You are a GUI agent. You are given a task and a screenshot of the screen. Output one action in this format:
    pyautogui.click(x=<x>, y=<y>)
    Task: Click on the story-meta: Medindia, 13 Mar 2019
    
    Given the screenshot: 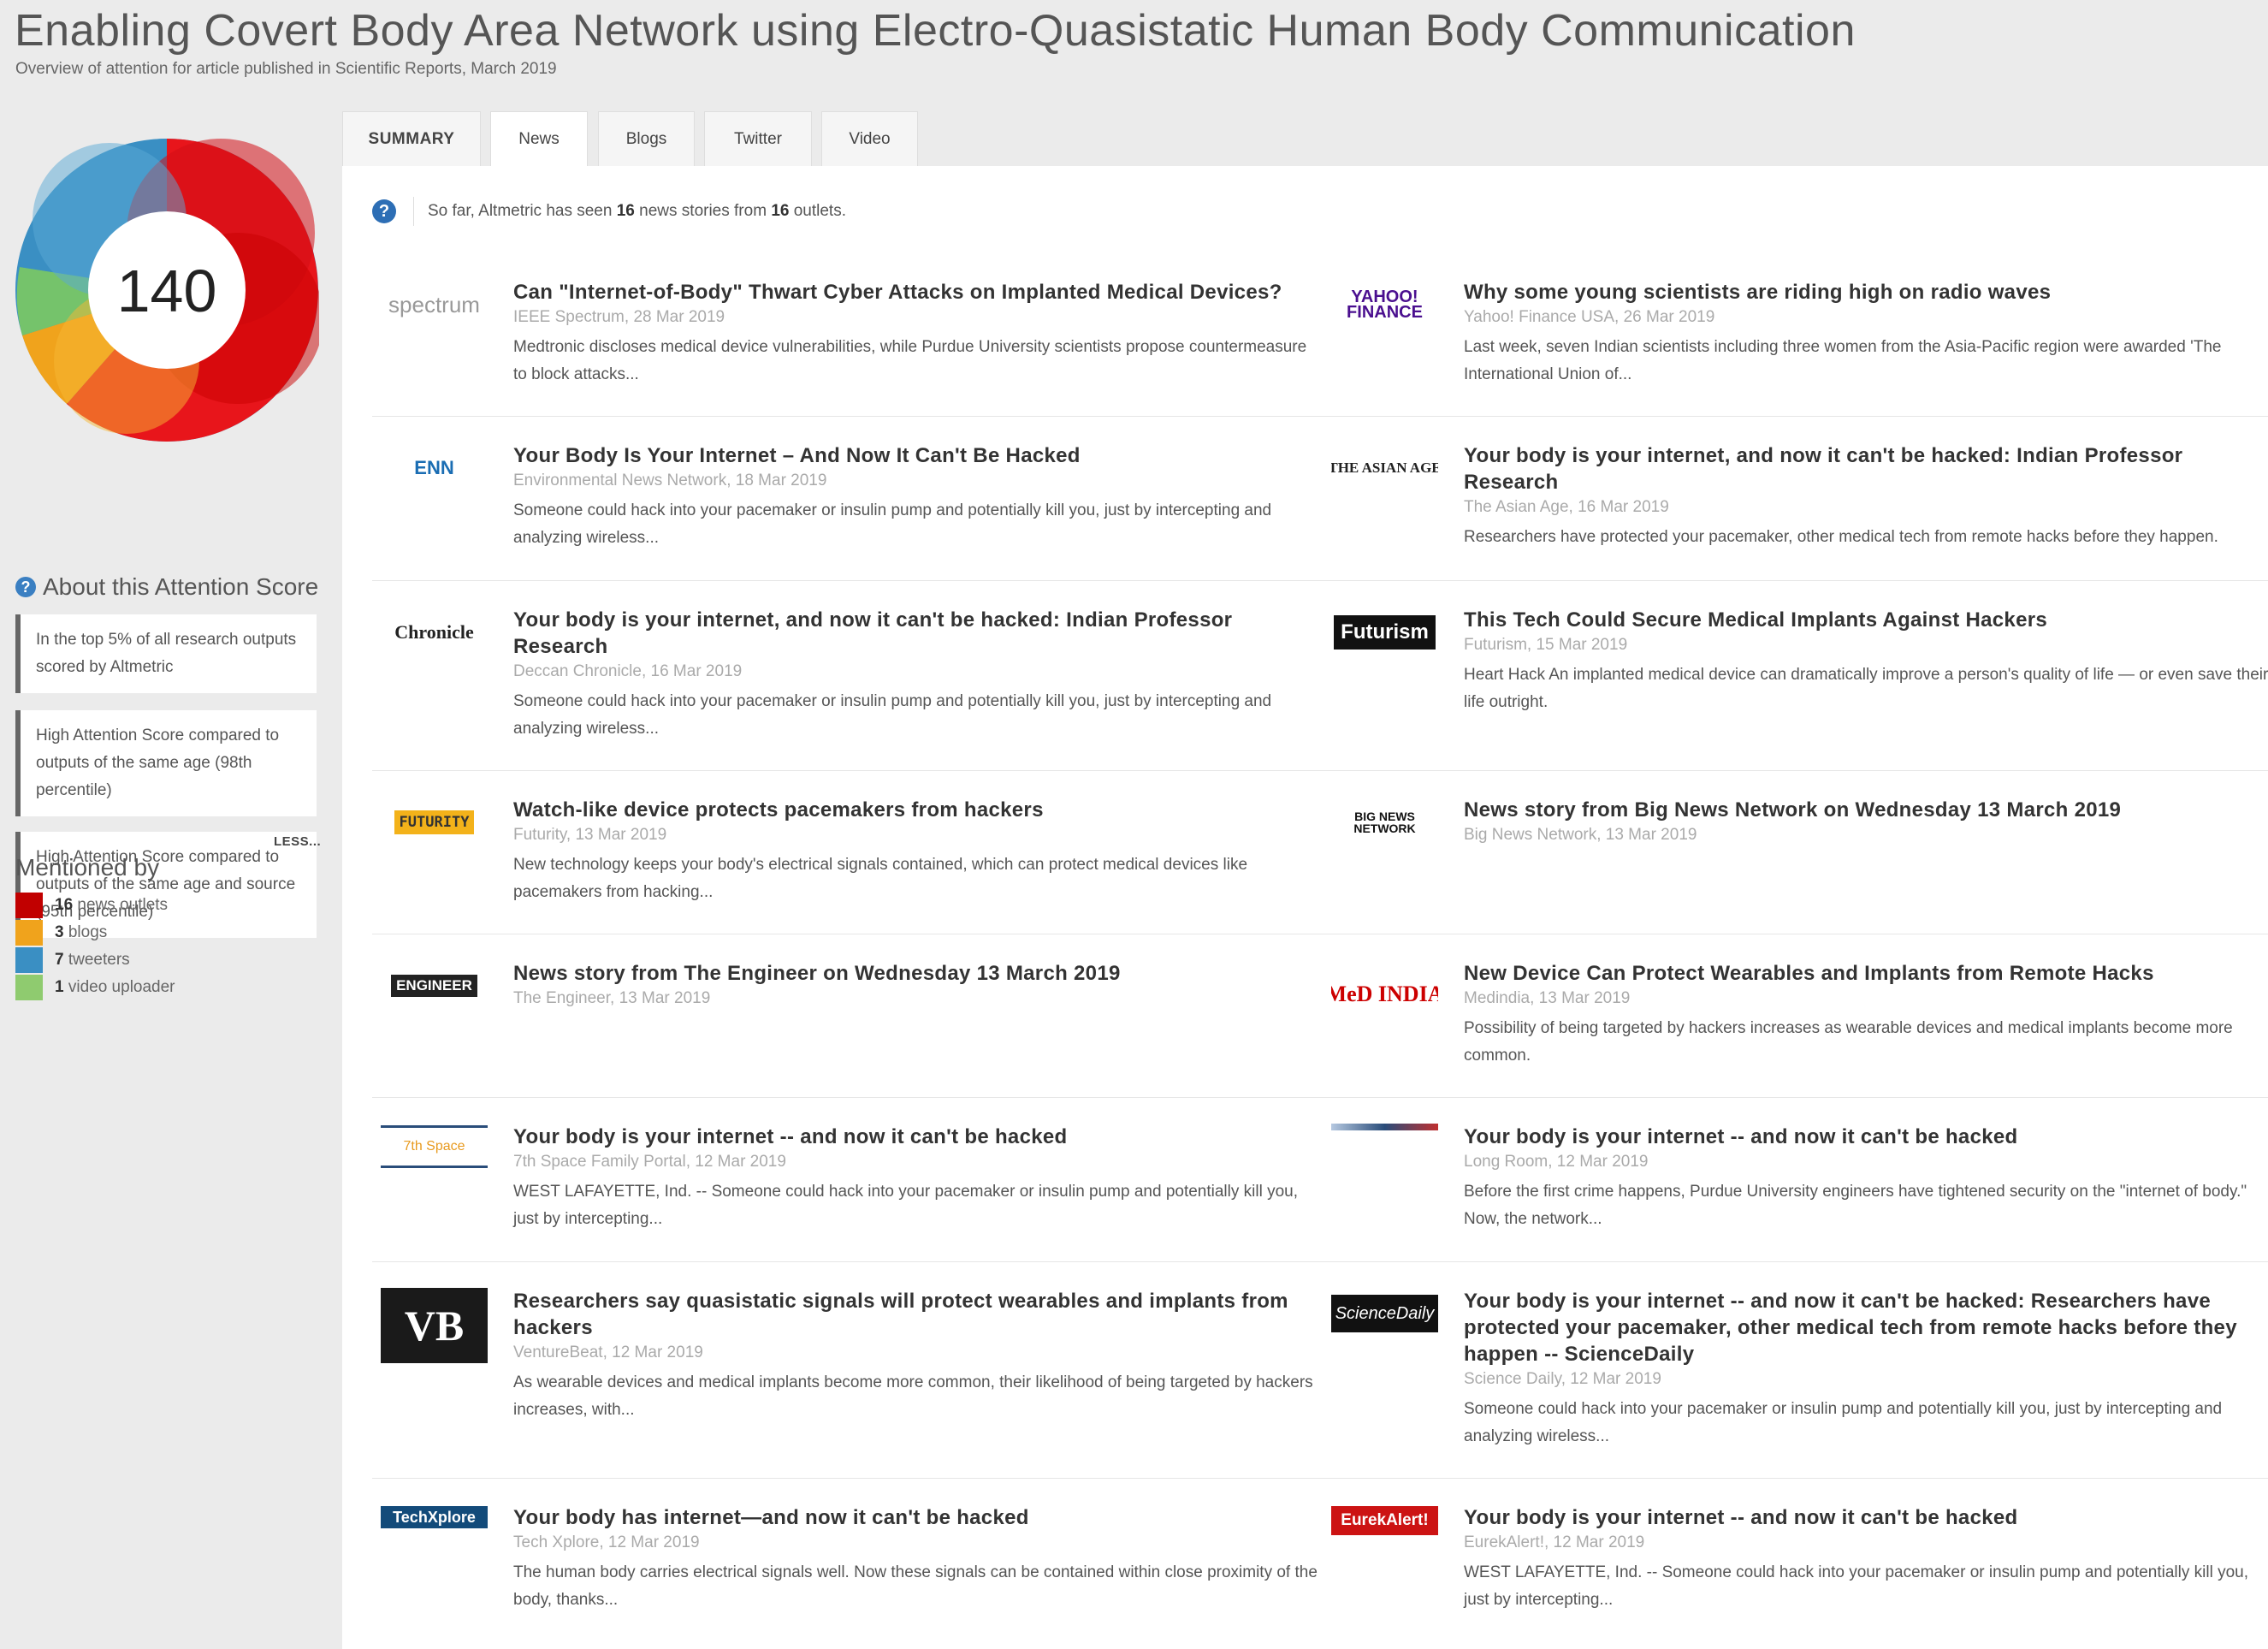 What is the action you would take?
    pyautogui.click(x=1547, y=998)
    